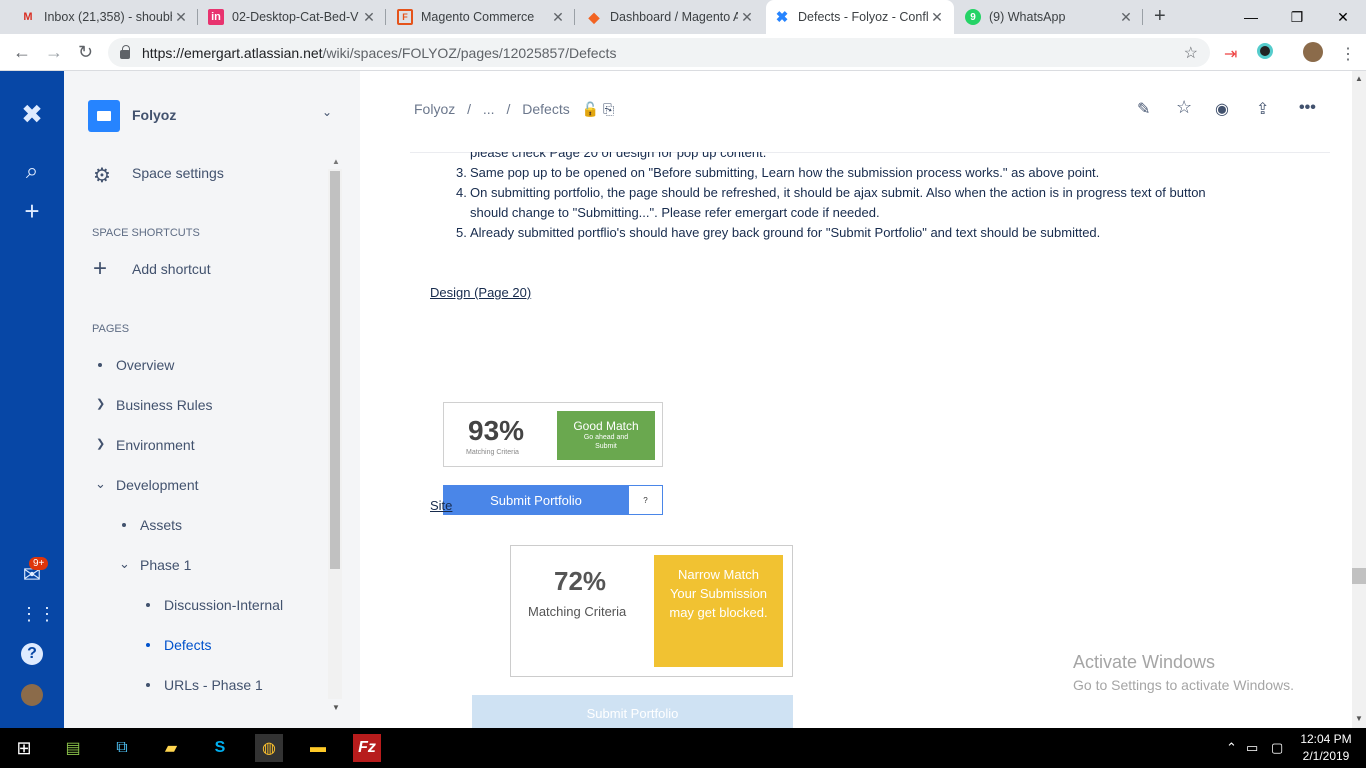 The height and width of the screenshot is (768, 1366). I want to click on tab-defects: ✖ Defects - Folyoz - Confl ✕, so click(860, 17).